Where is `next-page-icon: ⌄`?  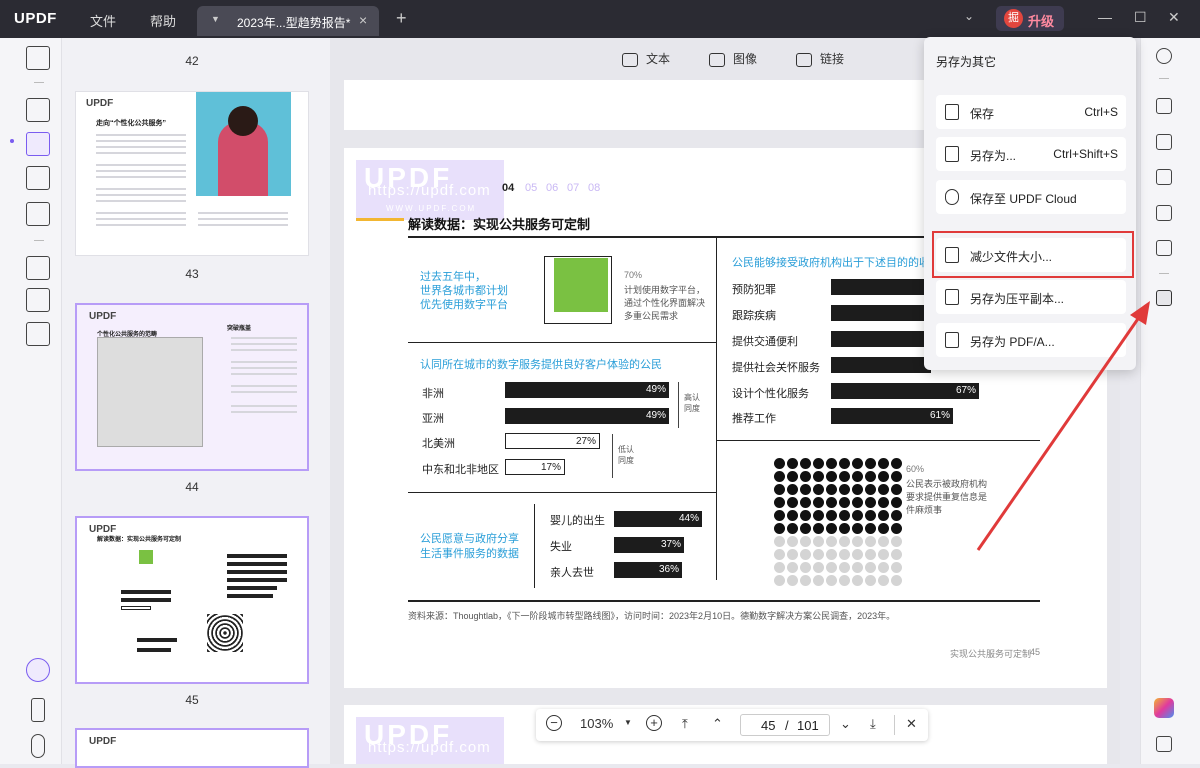
next-page-icon: ⌄ is located at coordinates (845, 724).